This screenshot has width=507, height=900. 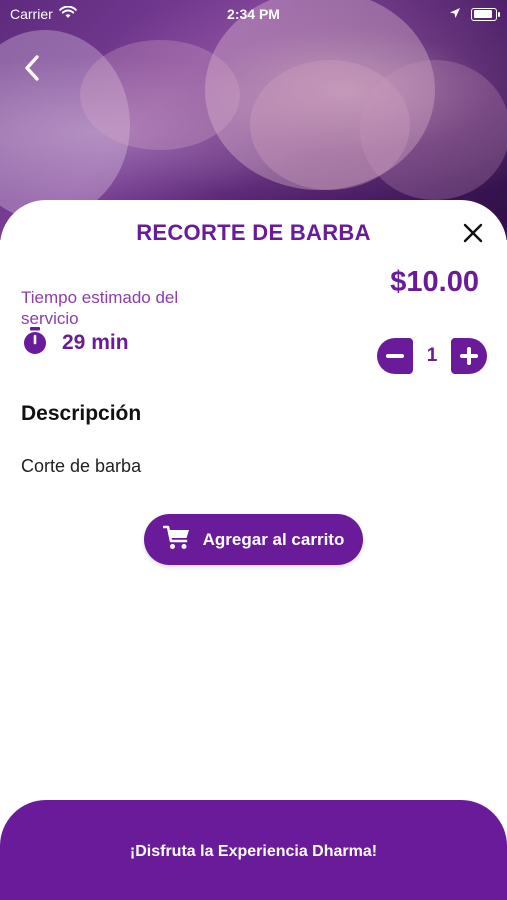 What do you see at coordinates (485, 14) in the screenshot?
I see `battery-icon` at bounding box center [485, 14].